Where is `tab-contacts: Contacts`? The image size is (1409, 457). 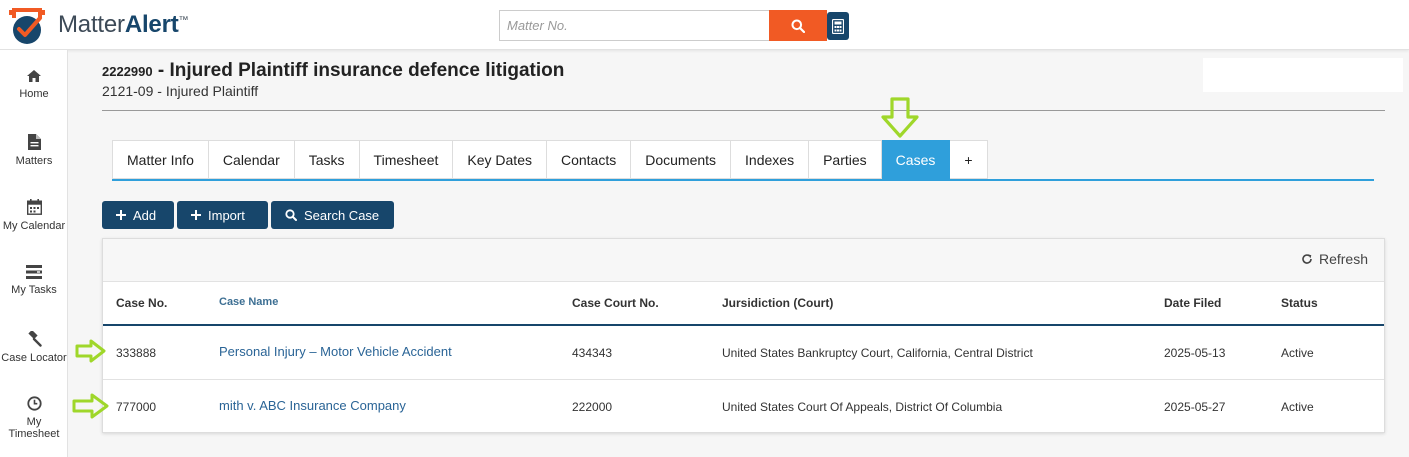
tab-contacts: Contacts is located at coordinates (589, 159).